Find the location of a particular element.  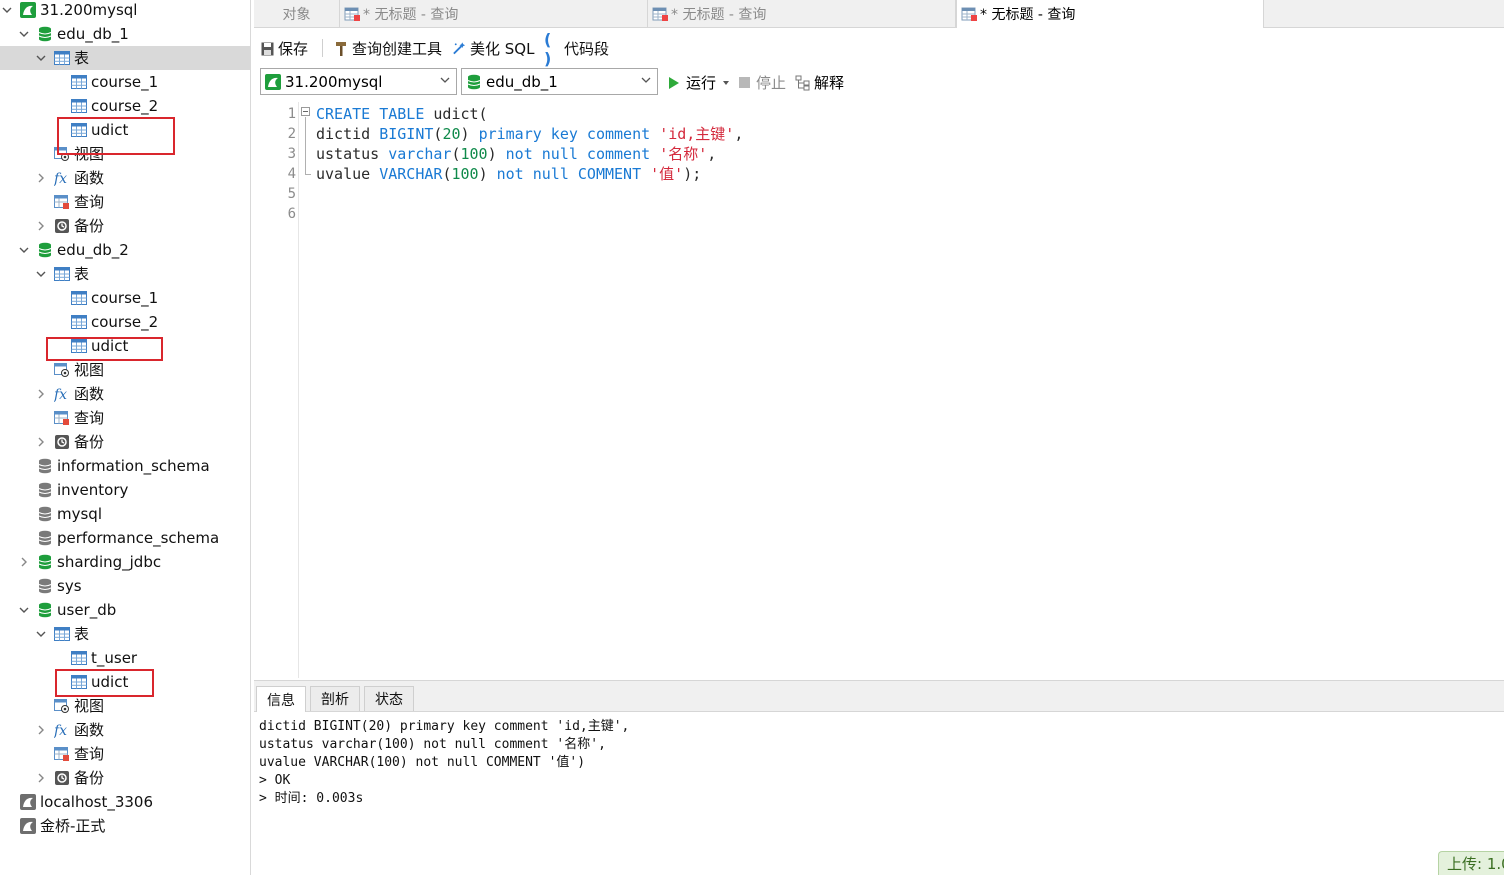

tree-item-label: course_2 is located at coordinates (125, 322).